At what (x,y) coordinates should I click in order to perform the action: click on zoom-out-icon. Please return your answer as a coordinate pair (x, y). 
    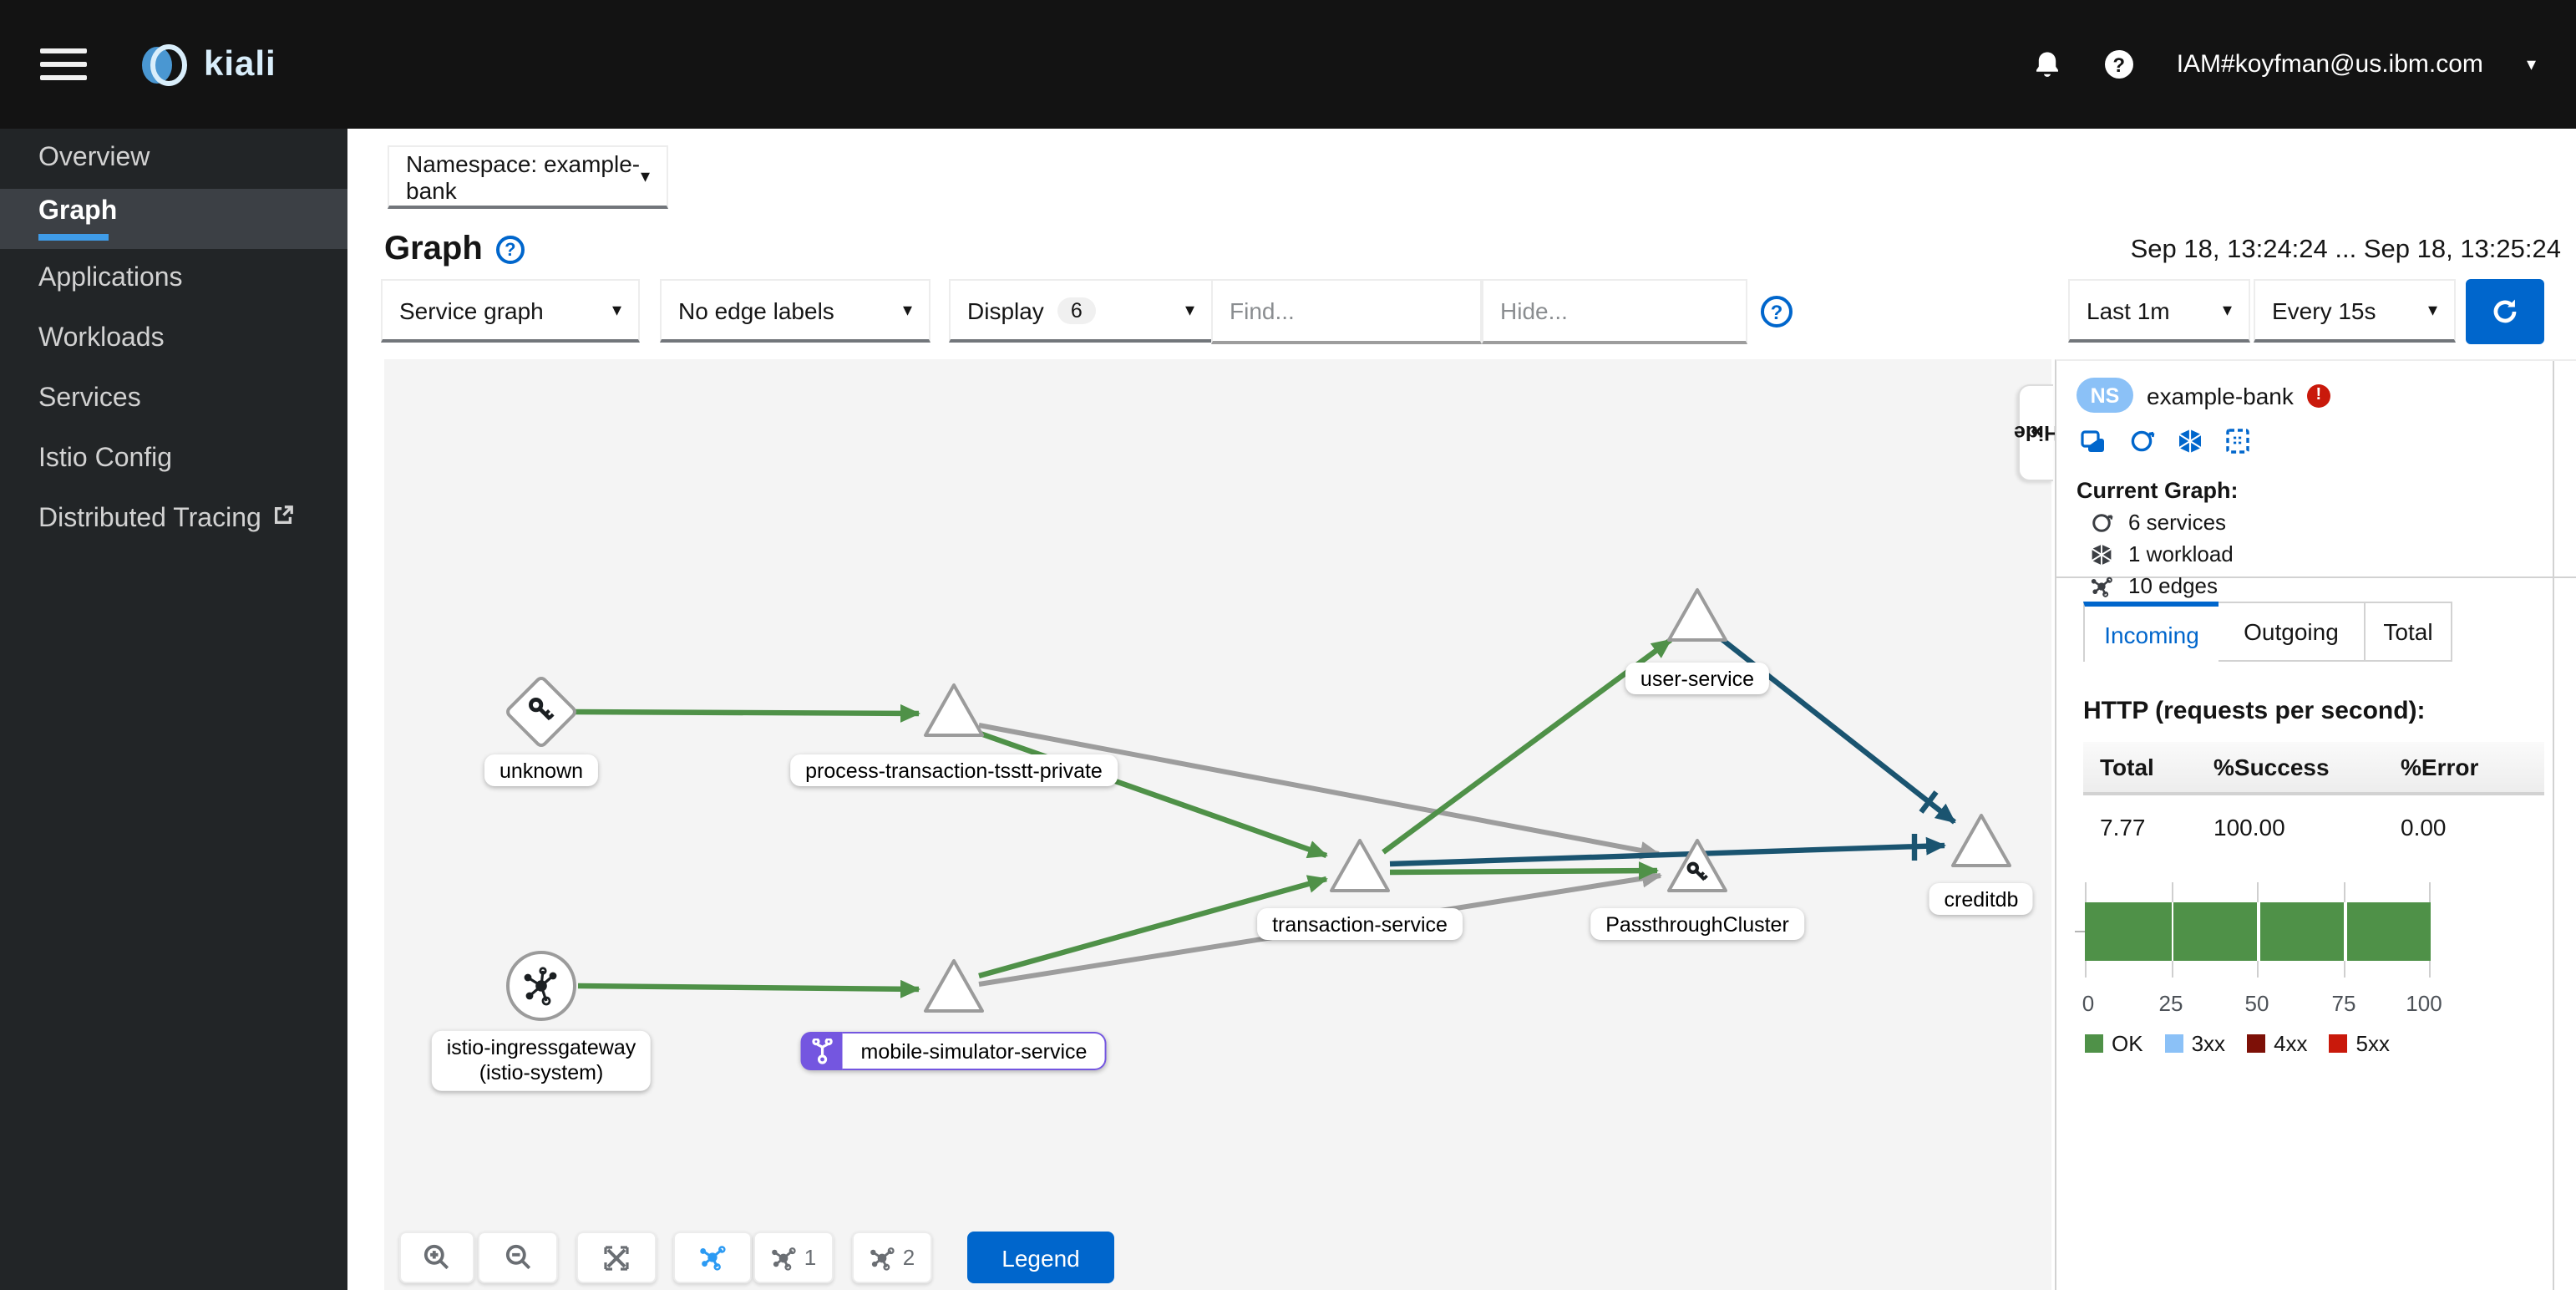
    Looking at the image, I should click on (517, 1257).